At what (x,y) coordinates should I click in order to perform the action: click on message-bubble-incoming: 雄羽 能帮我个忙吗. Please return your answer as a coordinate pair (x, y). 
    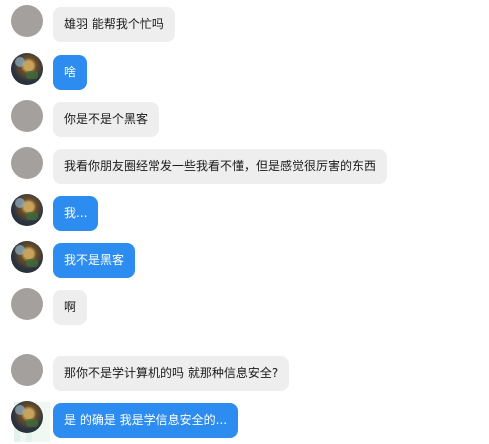
    Looking at the image, I should click on (114, 24).